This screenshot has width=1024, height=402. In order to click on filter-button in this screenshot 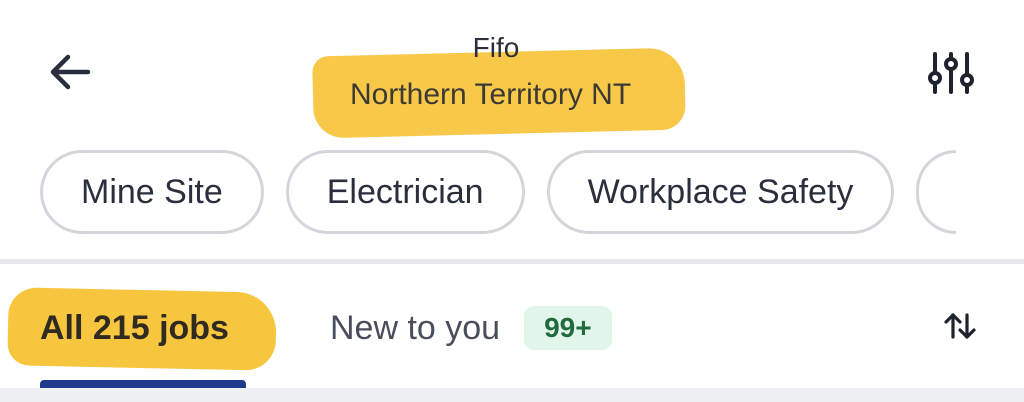, I will do `click(951, 75)`.